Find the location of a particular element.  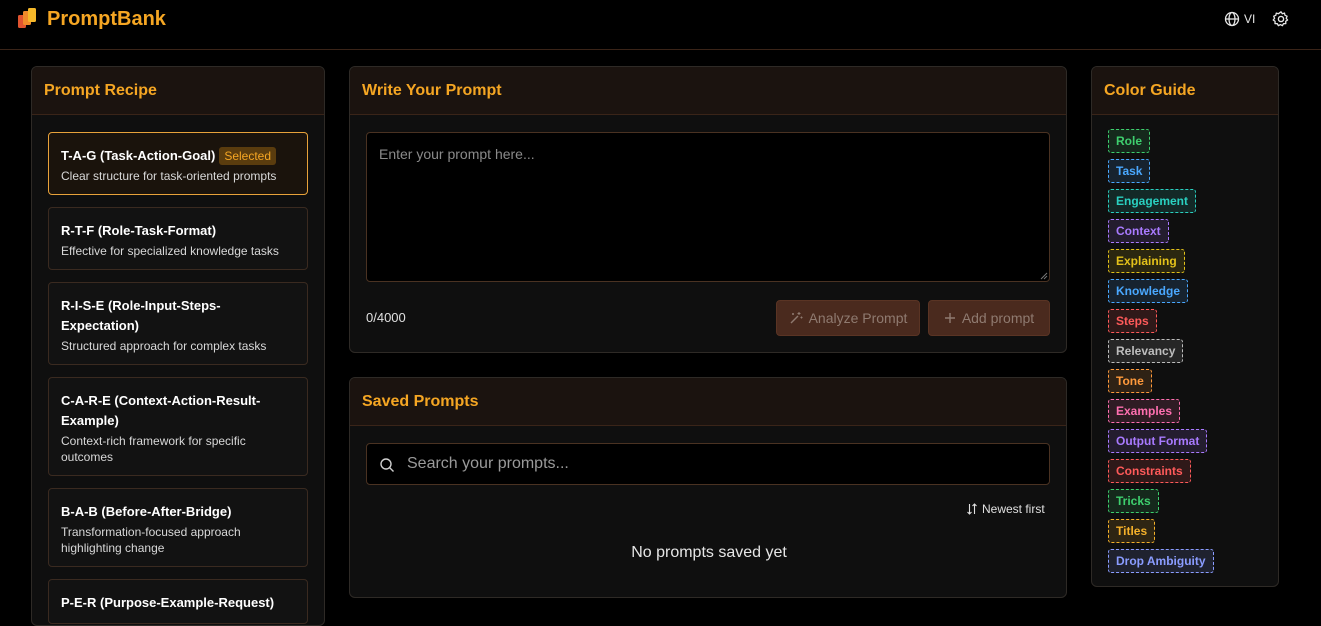

recipe-title: T-A-G (Task-Action-Goal) Selected is located at coordinates (178, 156).